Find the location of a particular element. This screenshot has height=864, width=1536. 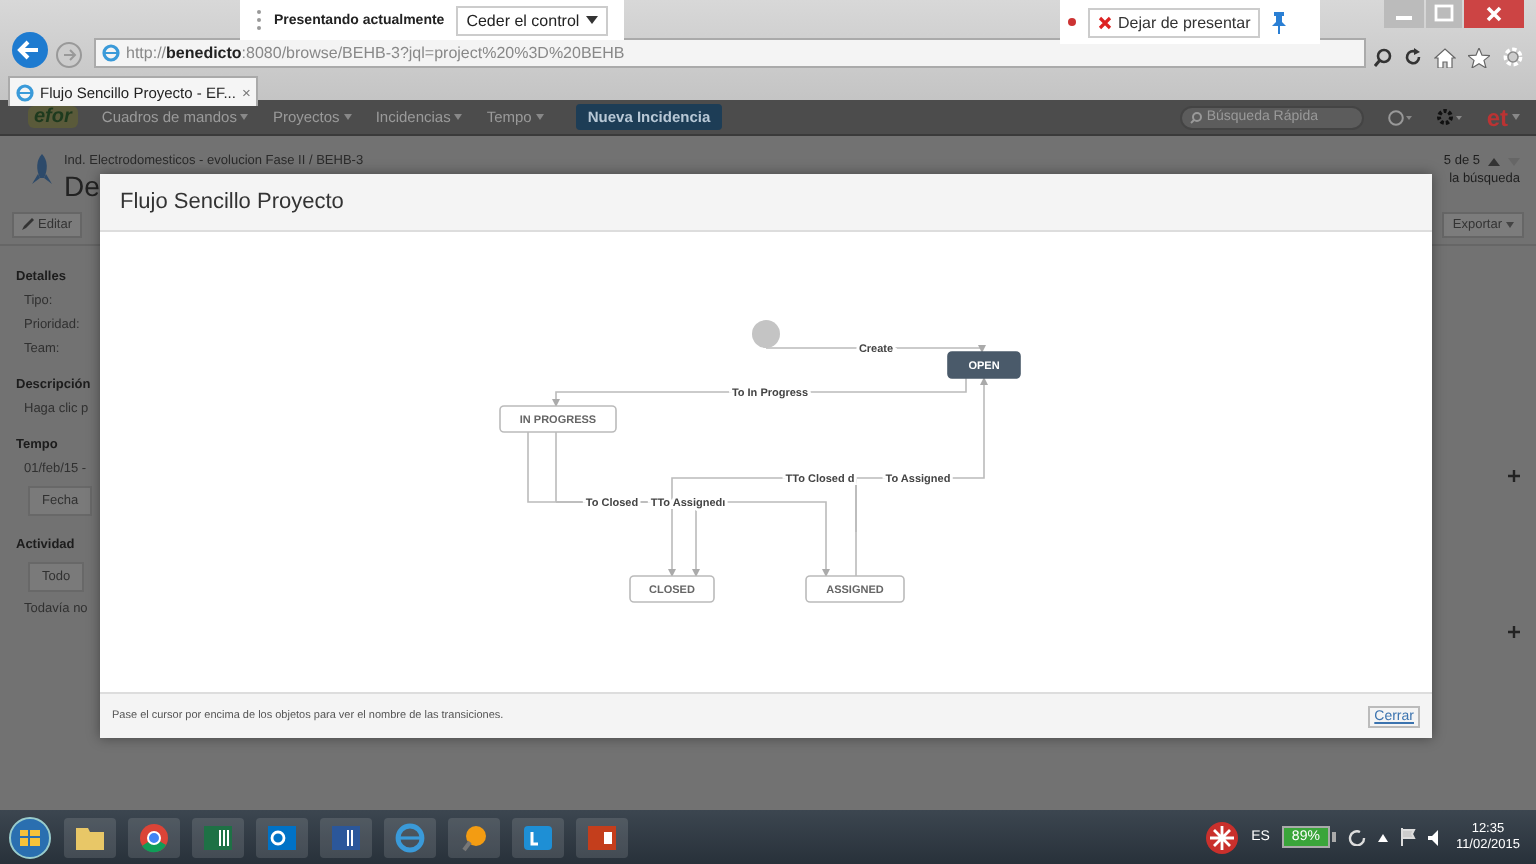

pin-icon is located at coordinates (1279, 22).